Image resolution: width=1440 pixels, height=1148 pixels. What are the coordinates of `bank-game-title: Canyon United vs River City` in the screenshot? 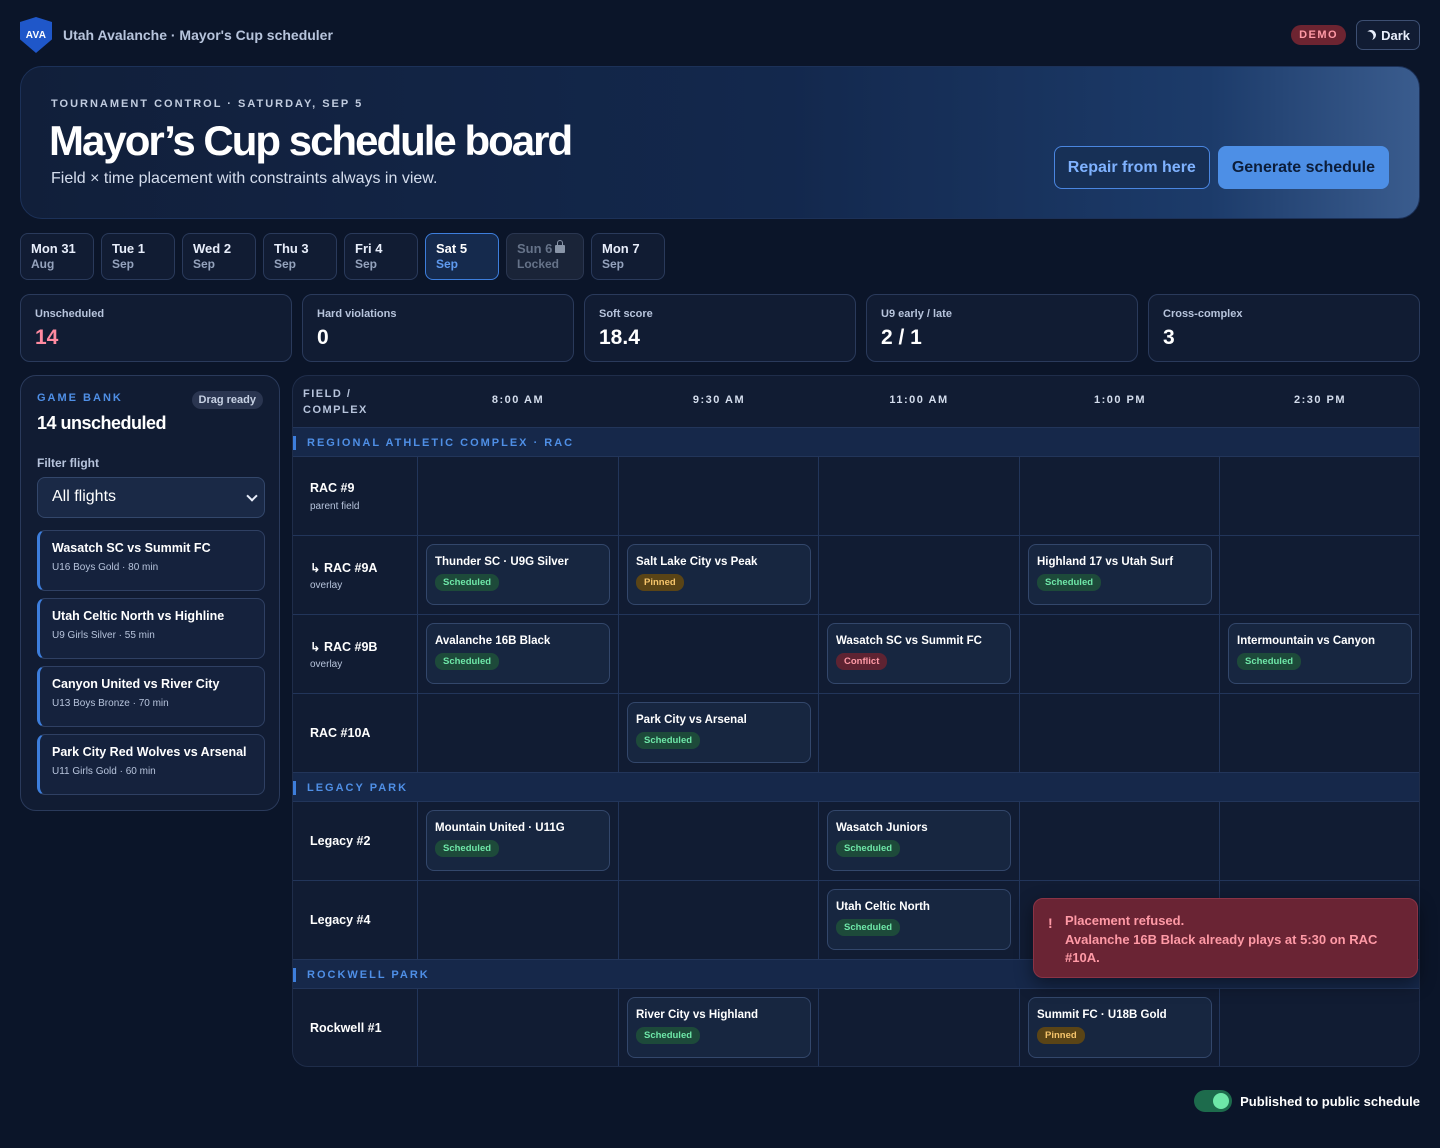 It's located at (136, 684).